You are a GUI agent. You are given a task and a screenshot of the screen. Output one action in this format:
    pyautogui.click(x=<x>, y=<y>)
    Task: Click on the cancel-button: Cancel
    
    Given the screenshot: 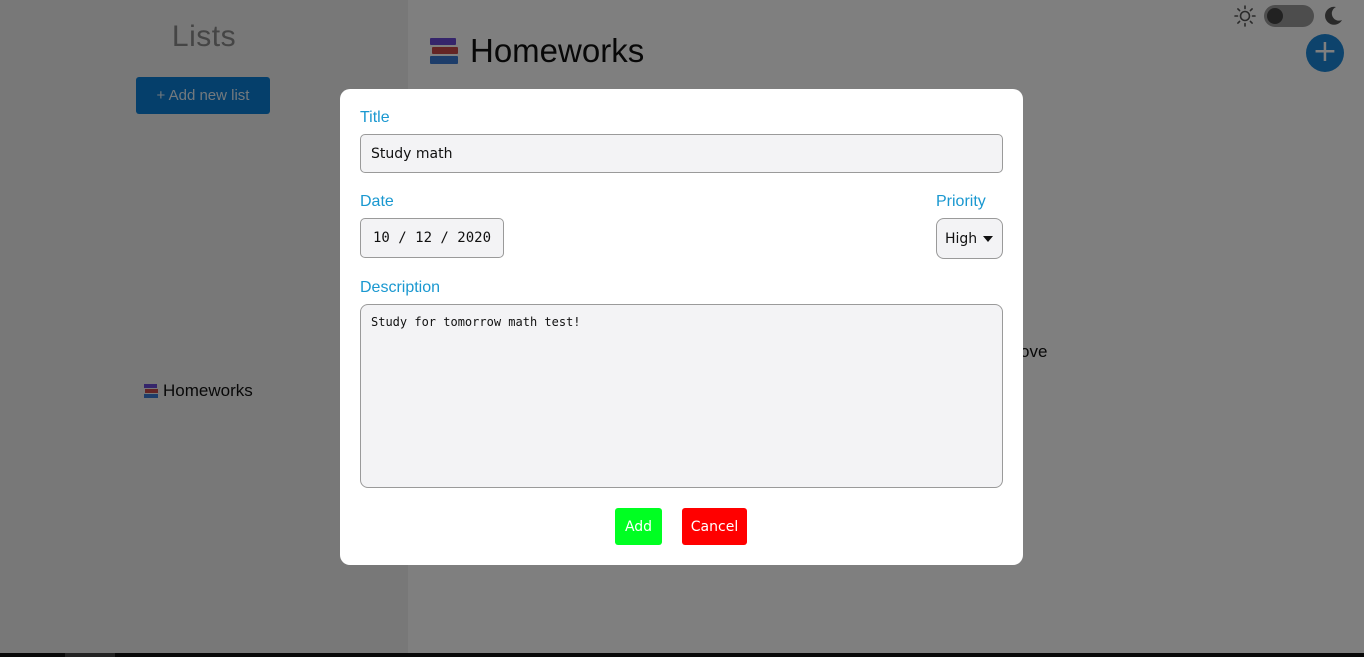 What is the action you would take?
    pyautogui.click(x=714, y=526)
    